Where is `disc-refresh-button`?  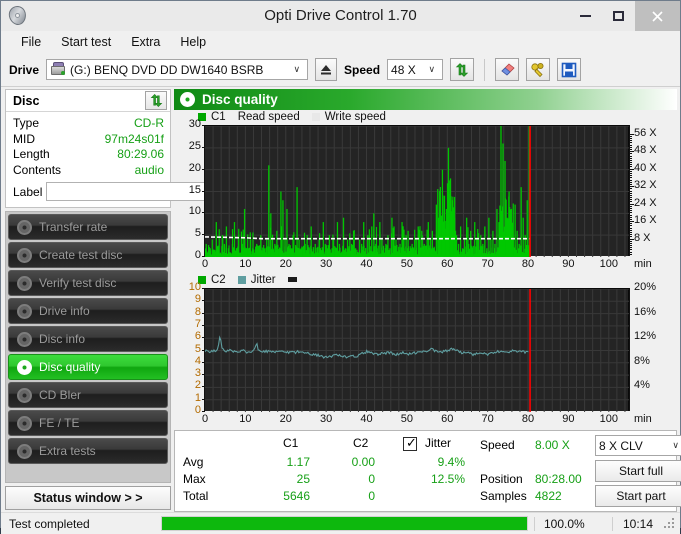
disc-refresh-button is located at coordinates (156, 100).